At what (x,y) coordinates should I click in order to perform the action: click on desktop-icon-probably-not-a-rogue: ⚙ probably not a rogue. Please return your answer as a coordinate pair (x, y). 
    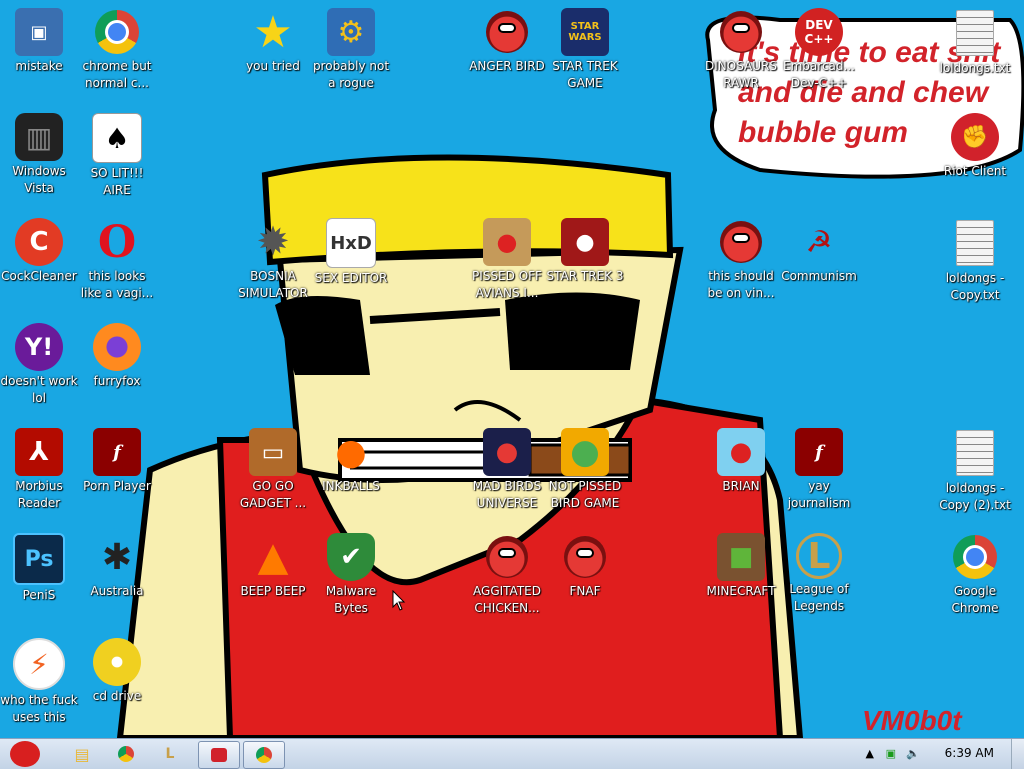
    Looking at the image, I should click on (351, 50).